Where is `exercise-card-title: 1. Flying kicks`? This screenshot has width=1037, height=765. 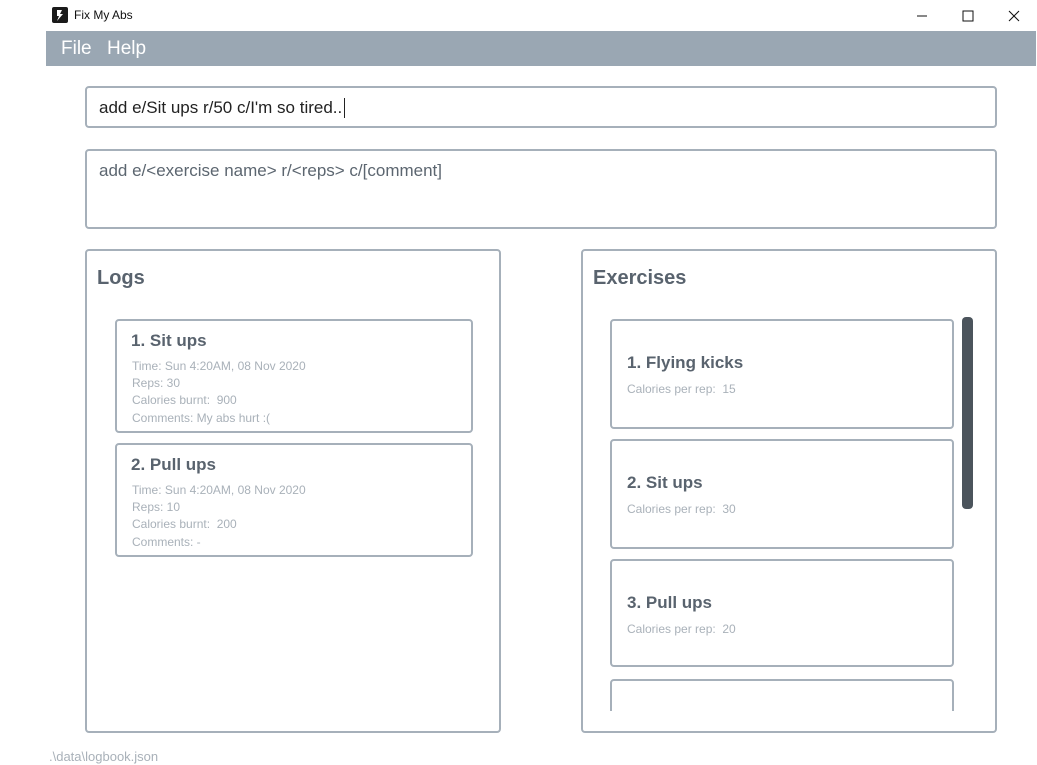 exercise-card-title: 1. Flying kicks is located at coordinates (685, 362).